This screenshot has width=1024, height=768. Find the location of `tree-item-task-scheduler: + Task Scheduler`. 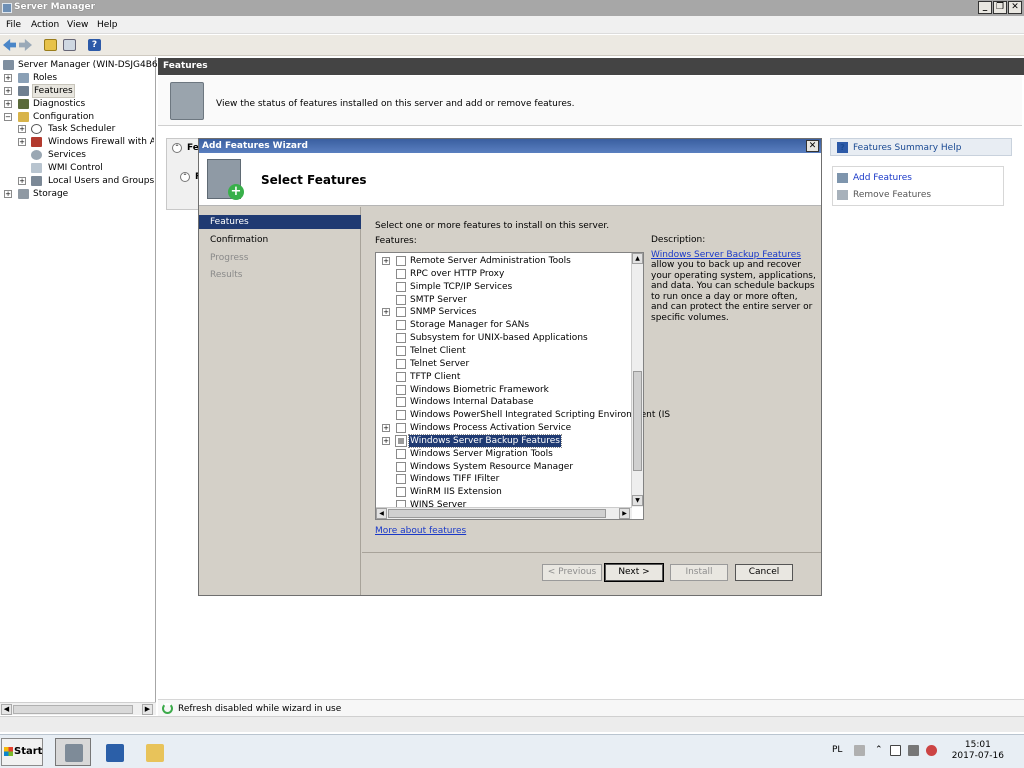

tree-item-task-scheduler: + Task Scheduler is located at coordinates (86, 129).